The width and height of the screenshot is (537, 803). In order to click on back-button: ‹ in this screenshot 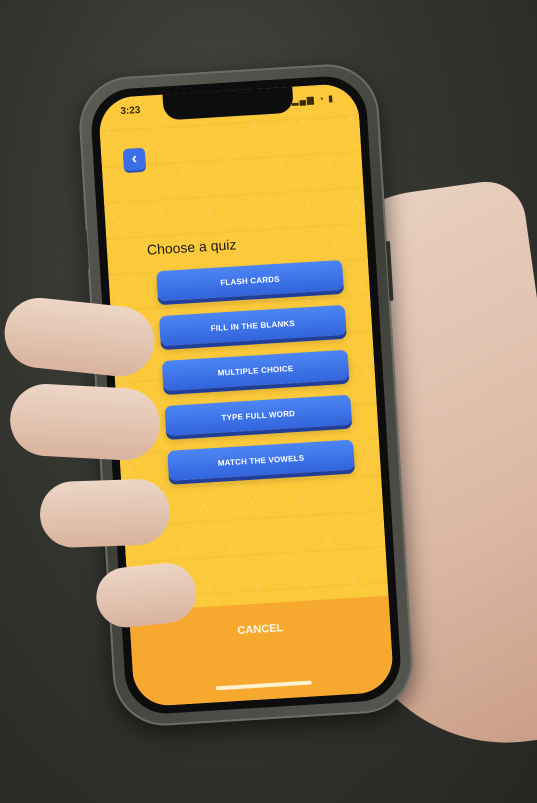, I will do `click(134, 159)`.